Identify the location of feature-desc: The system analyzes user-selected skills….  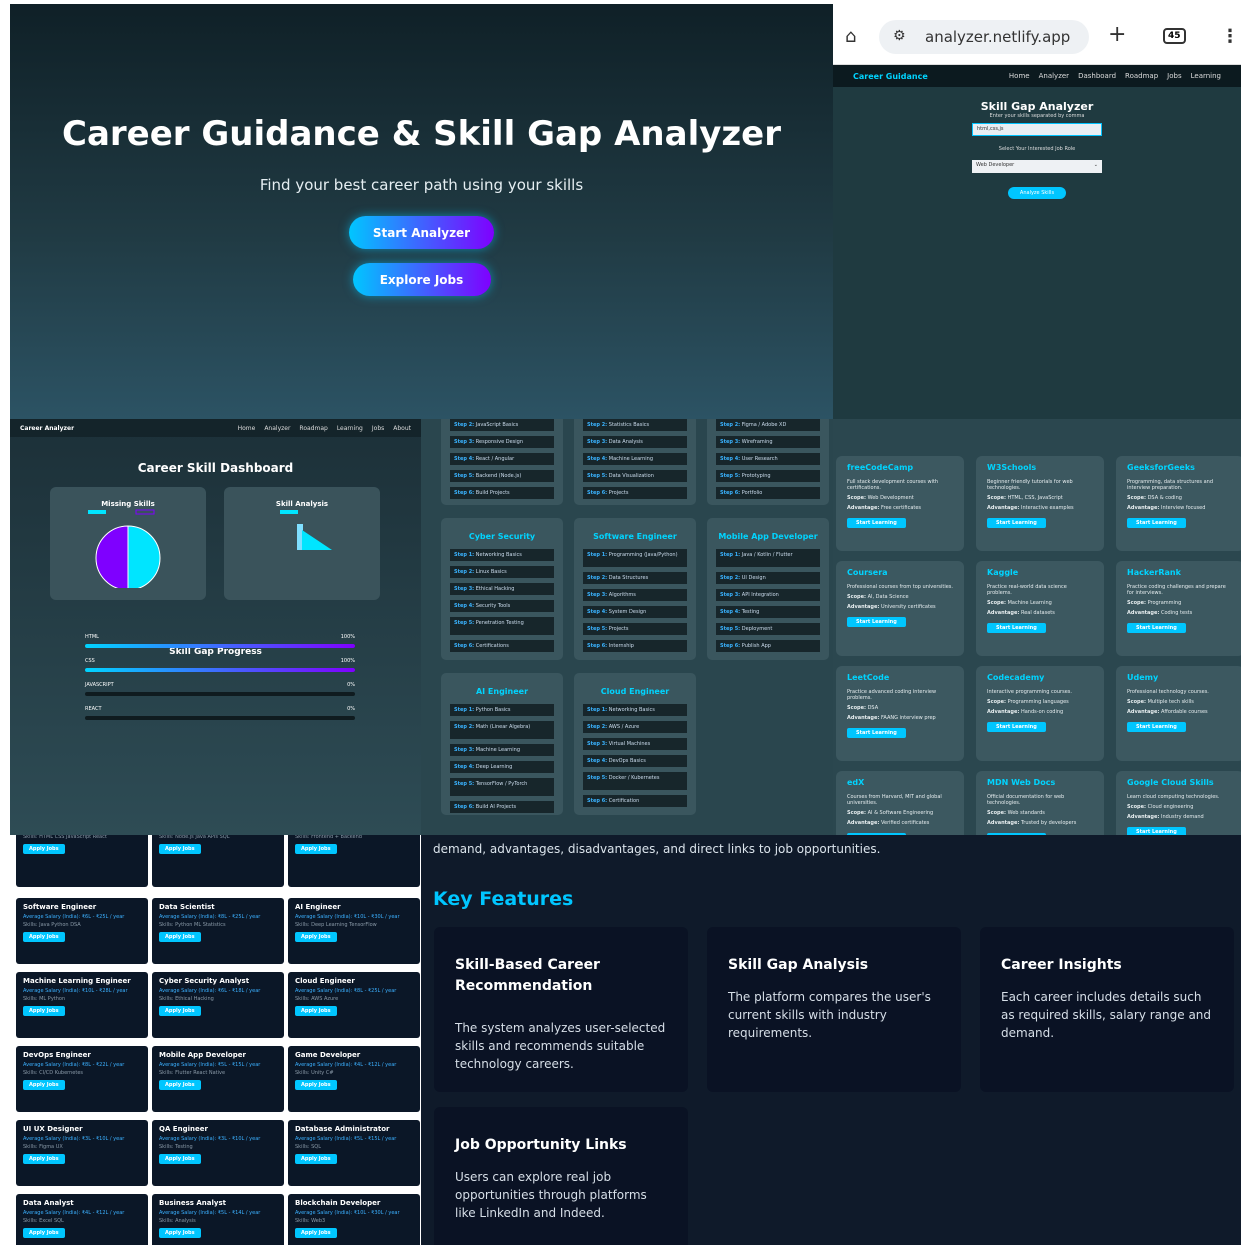
(560, 1046).